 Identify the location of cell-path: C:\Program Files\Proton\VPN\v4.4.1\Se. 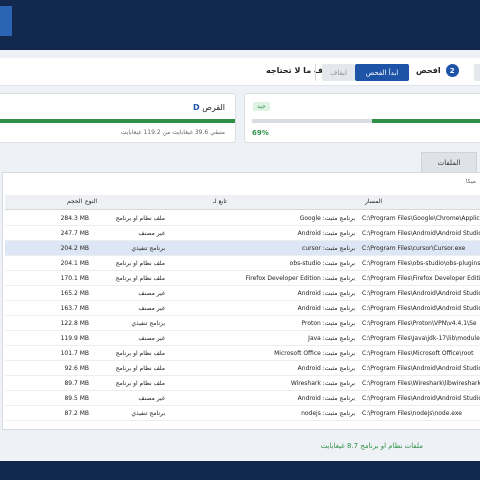
(419, 323).